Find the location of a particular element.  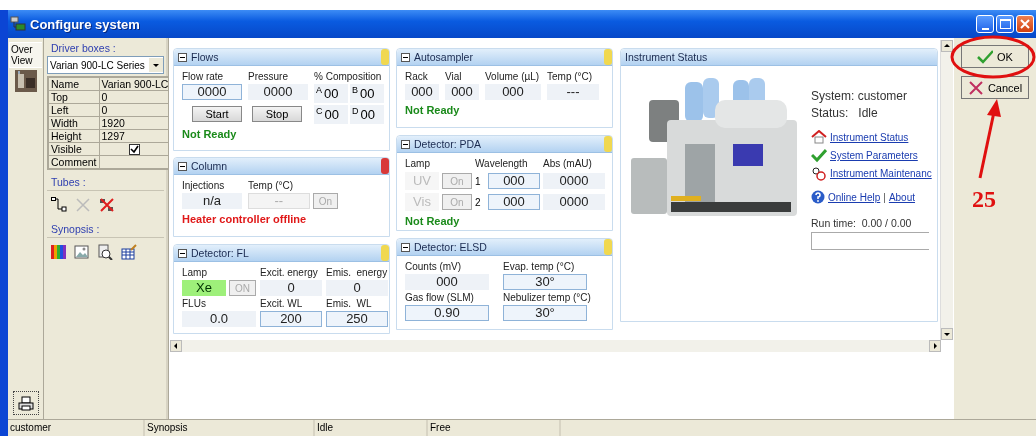

value-display: 0 is located at coordinates (291, 288).